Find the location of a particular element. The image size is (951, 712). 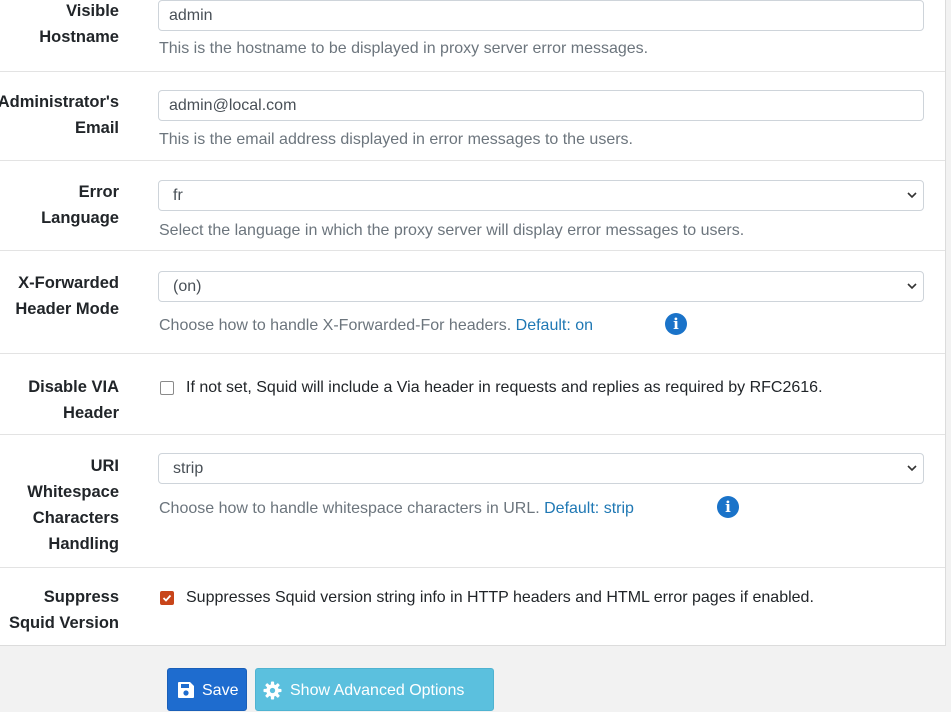

save-label: Save is located at coordinates (220, 690).